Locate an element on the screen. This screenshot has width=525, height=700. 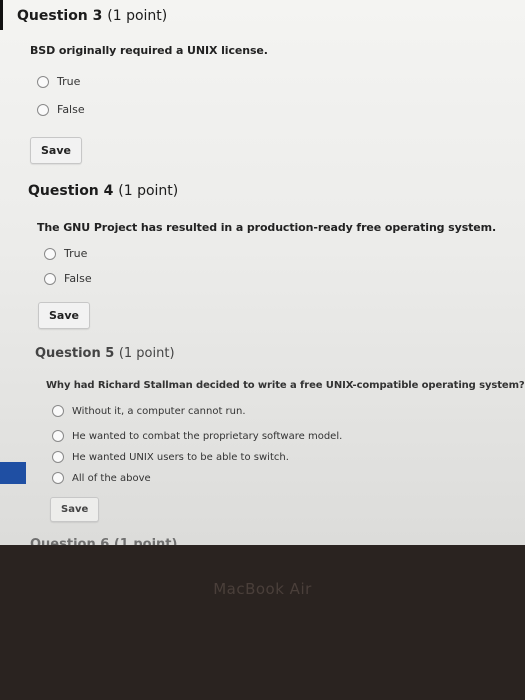
question-4-number: Question 4 is located at coordinates (71, 191).